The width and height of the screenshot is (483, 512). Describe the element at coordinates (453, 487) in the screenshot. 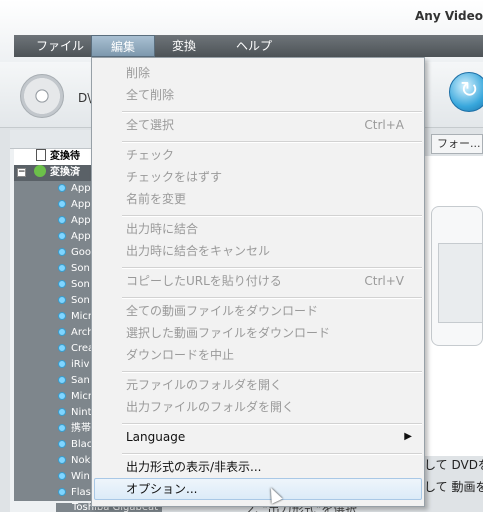

I see `instruction-text-2: して 動画を` at that location.